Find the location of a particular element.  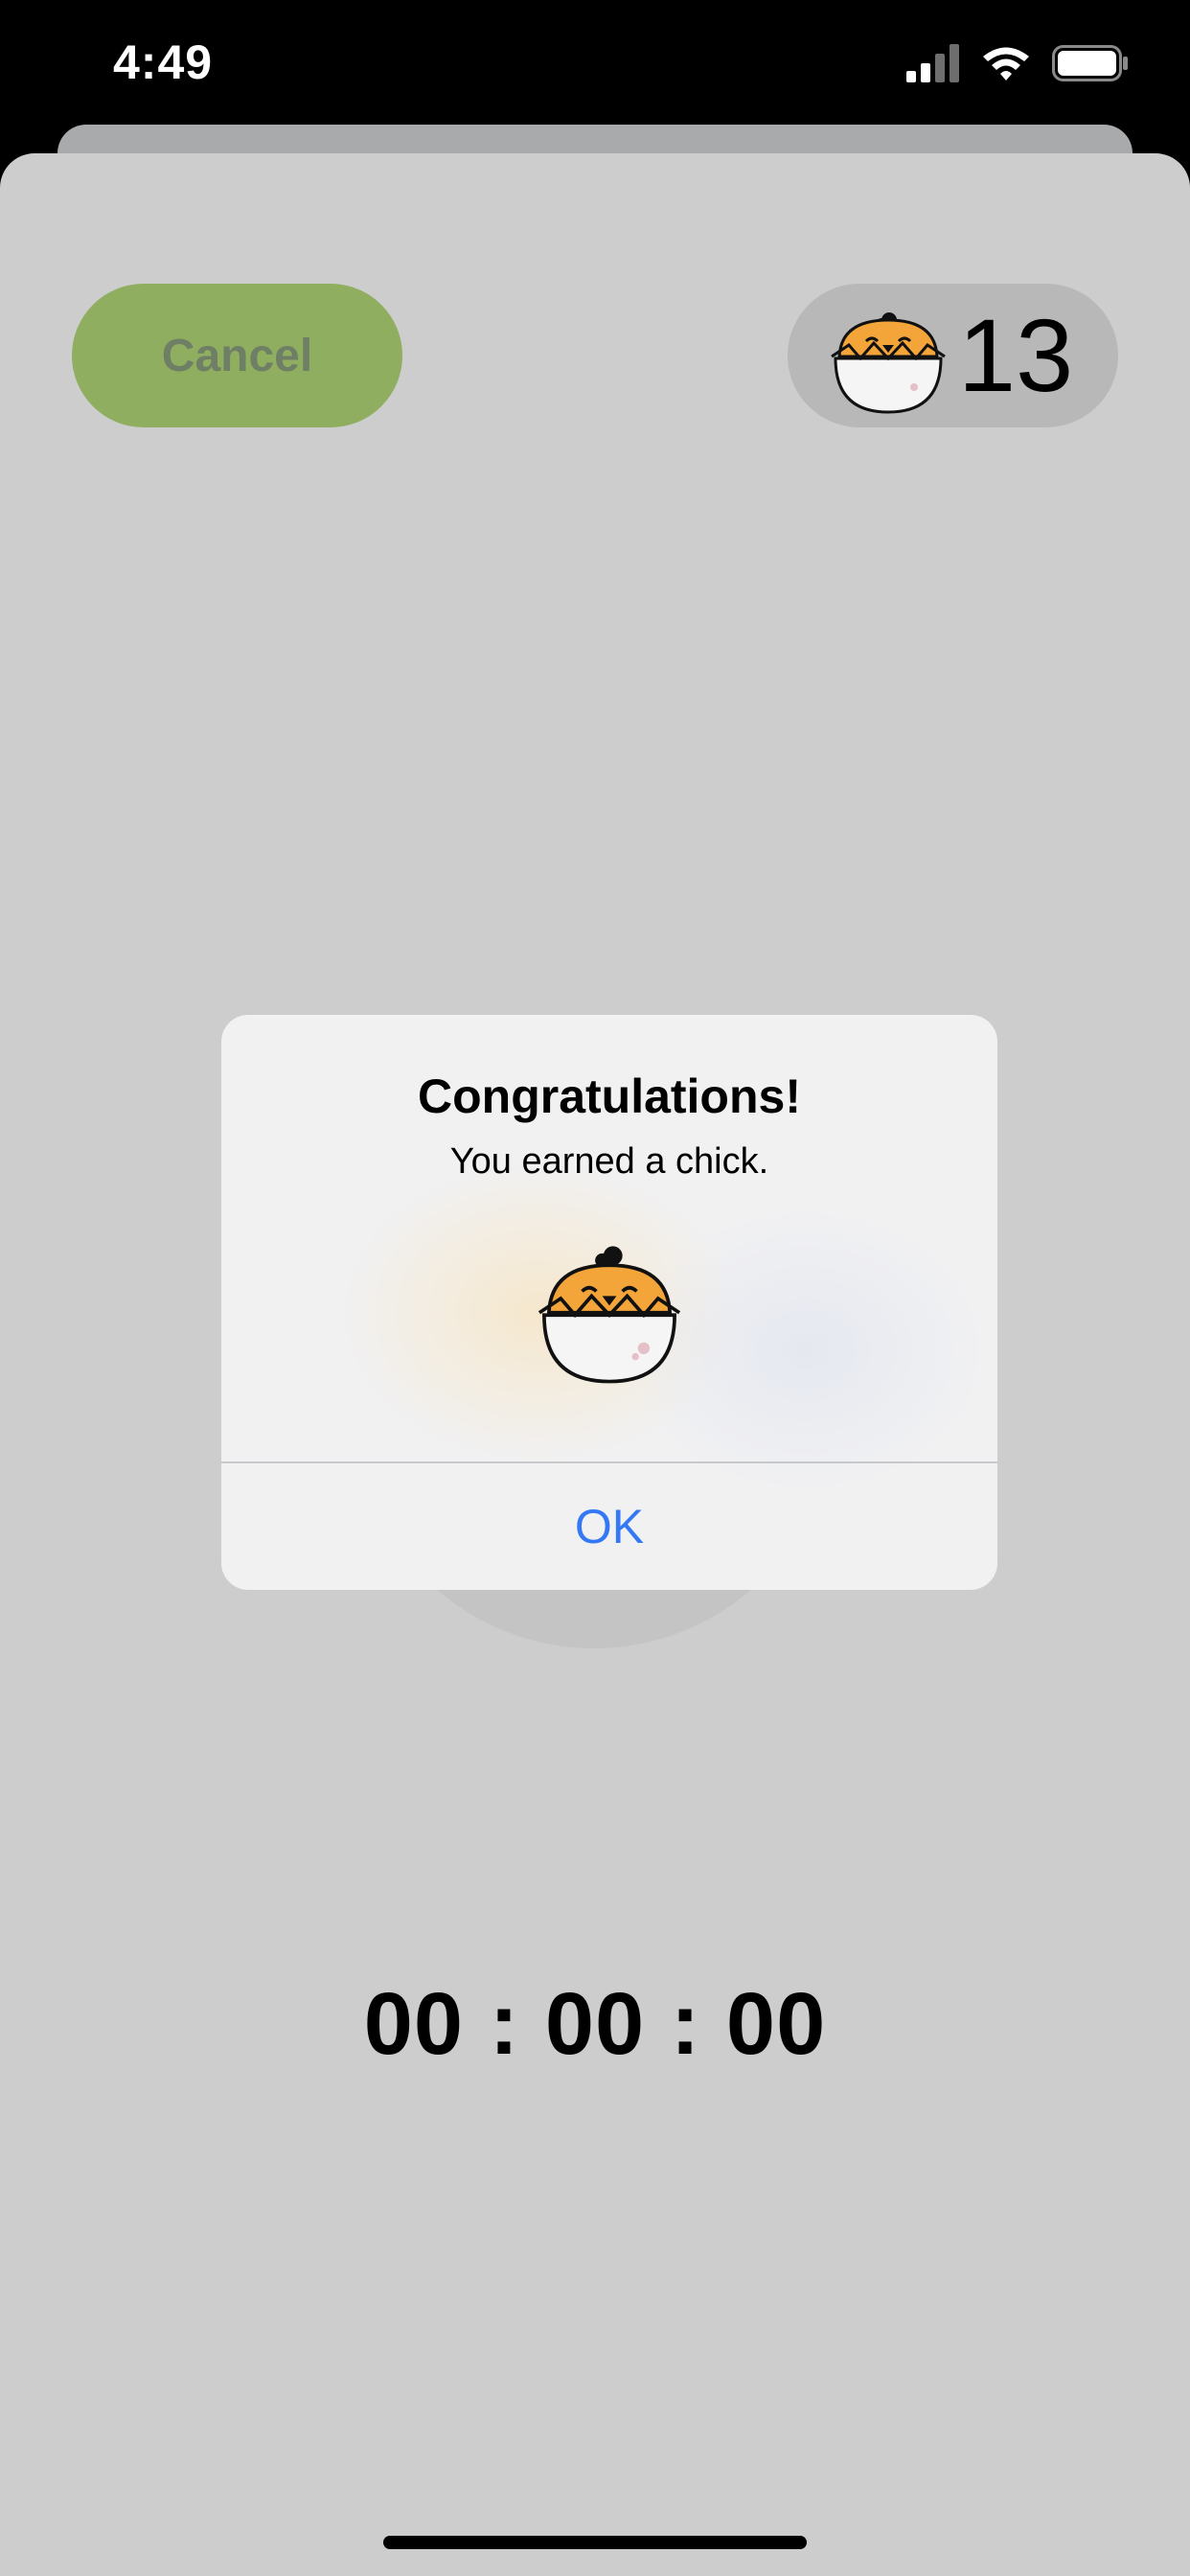

status-time: 4:49 is located at coordinates (163, 62).